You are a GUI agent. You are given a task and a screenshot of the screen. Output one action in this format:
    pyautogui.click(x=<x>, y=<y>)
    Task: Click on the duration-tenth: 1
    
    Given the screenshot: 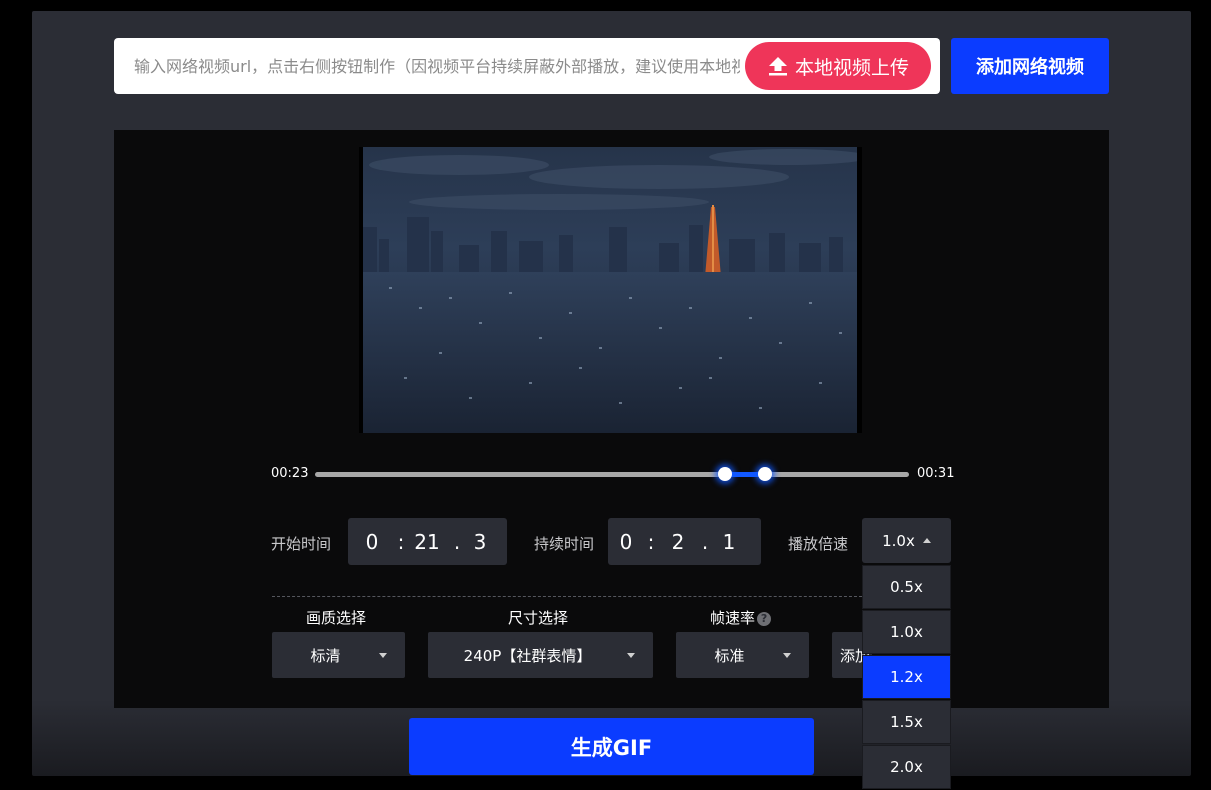 What is the action you would take?
    pyautogui.click(x=729, y=542)
    